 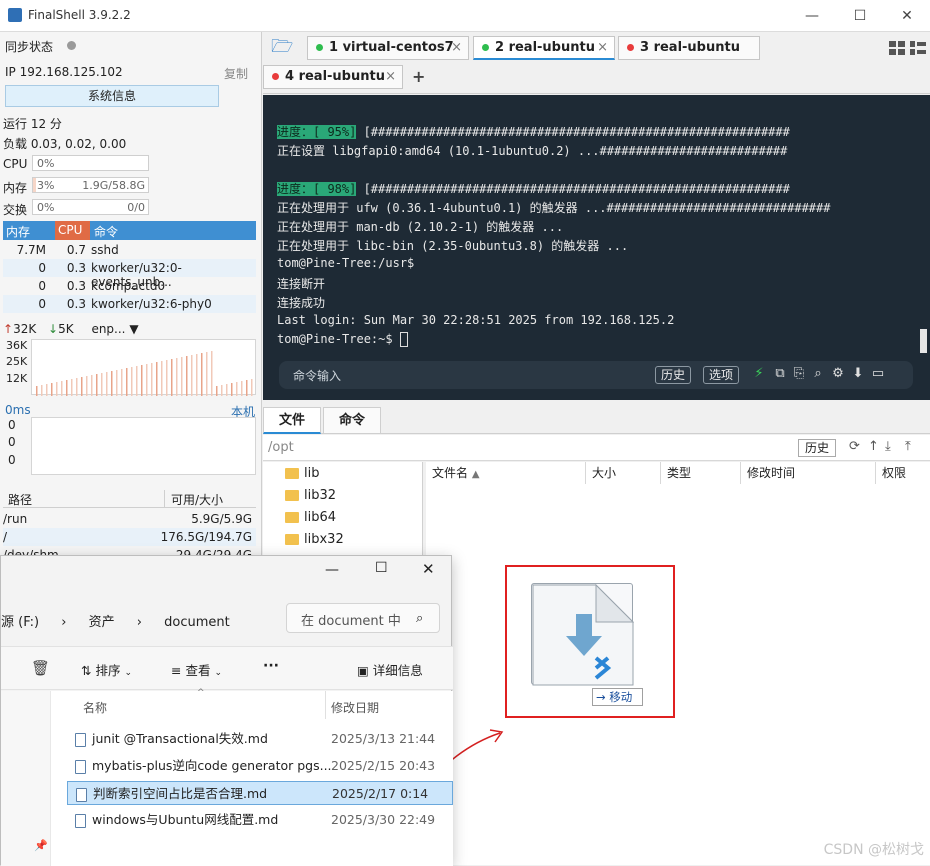 What do you see at coordinates (475, 474) in the screenshot?
I see `sort-asc-icon: ▲` at bounding box center [475, 474].